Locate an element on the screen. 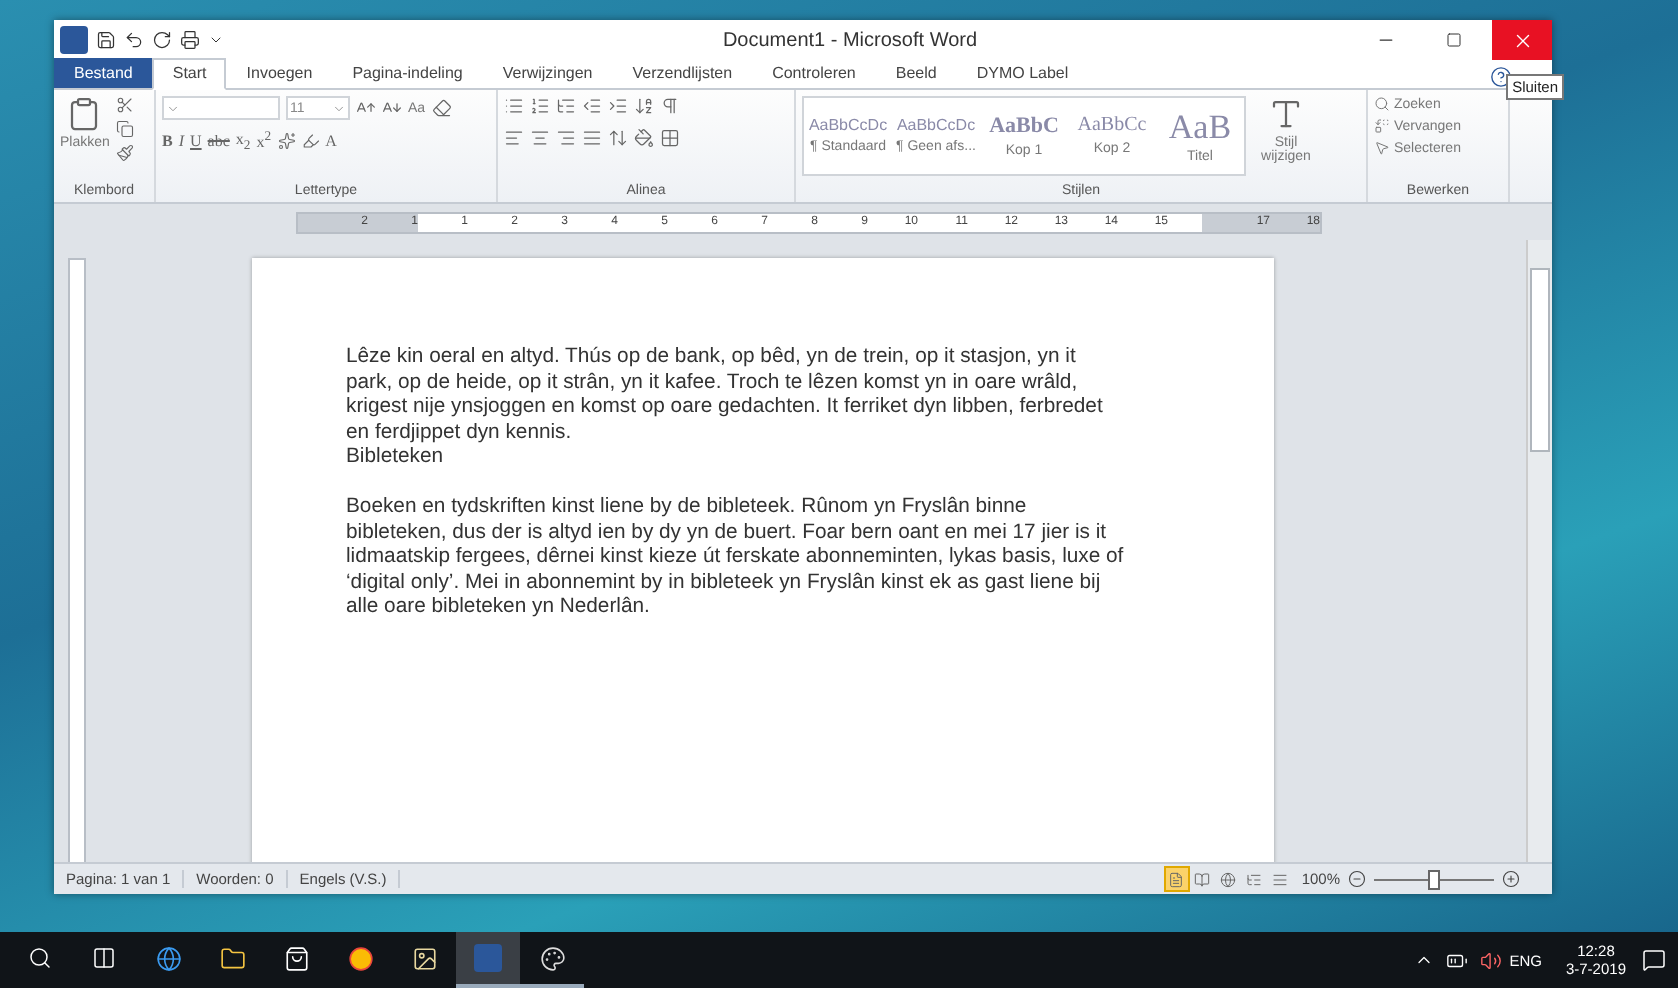 The width and height of the screenshot is (1678, 988). shopping-bag-icon is located at coordinates (296, 958).